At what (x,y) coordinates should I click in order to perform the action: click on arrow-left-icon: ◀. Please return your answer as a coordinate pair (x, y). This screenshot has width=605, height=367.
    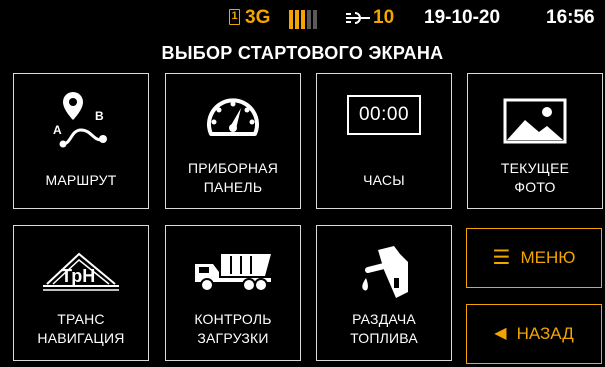
    Looking at the image, I should click on (500, 333).